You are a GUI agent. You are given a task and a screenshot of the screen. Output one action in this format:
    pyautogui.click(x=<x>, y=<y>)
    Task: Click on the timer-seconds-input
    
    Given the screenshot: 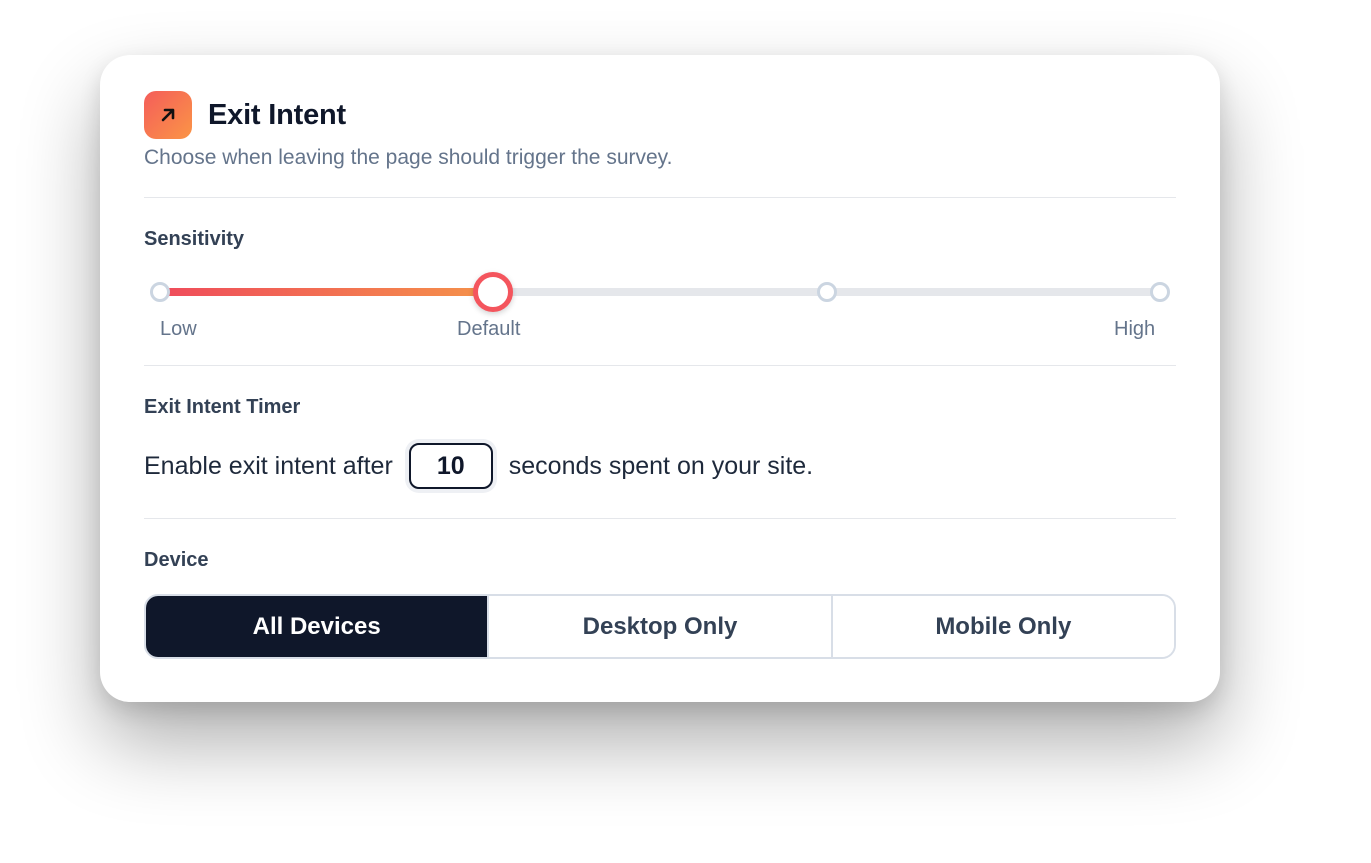 What is the action you would take?
    pyautogui.click(x=450, y=466)
    